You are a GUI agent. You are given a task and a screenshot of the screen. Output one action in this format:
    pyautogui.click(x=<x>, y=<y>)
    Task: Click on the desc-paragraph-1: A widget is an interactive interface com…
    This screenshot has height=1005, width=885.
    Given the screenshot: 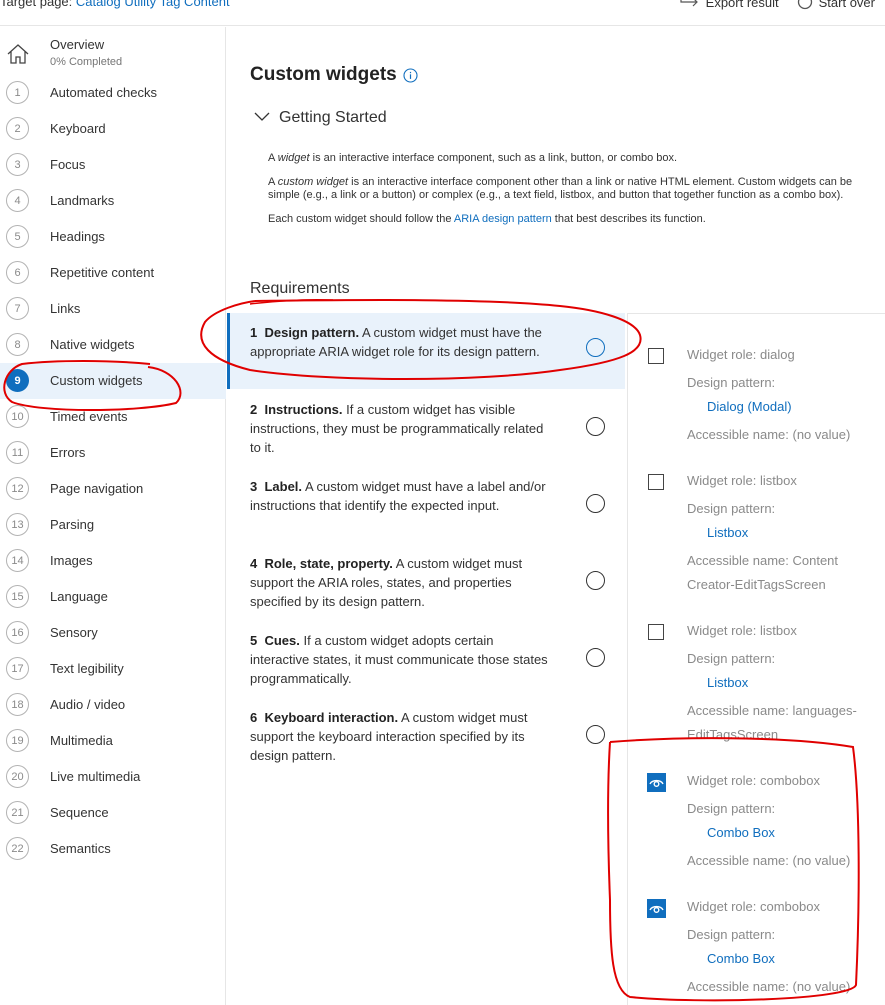 What is the action you would take?
    pyautogui.click(x=570, y=158)
    